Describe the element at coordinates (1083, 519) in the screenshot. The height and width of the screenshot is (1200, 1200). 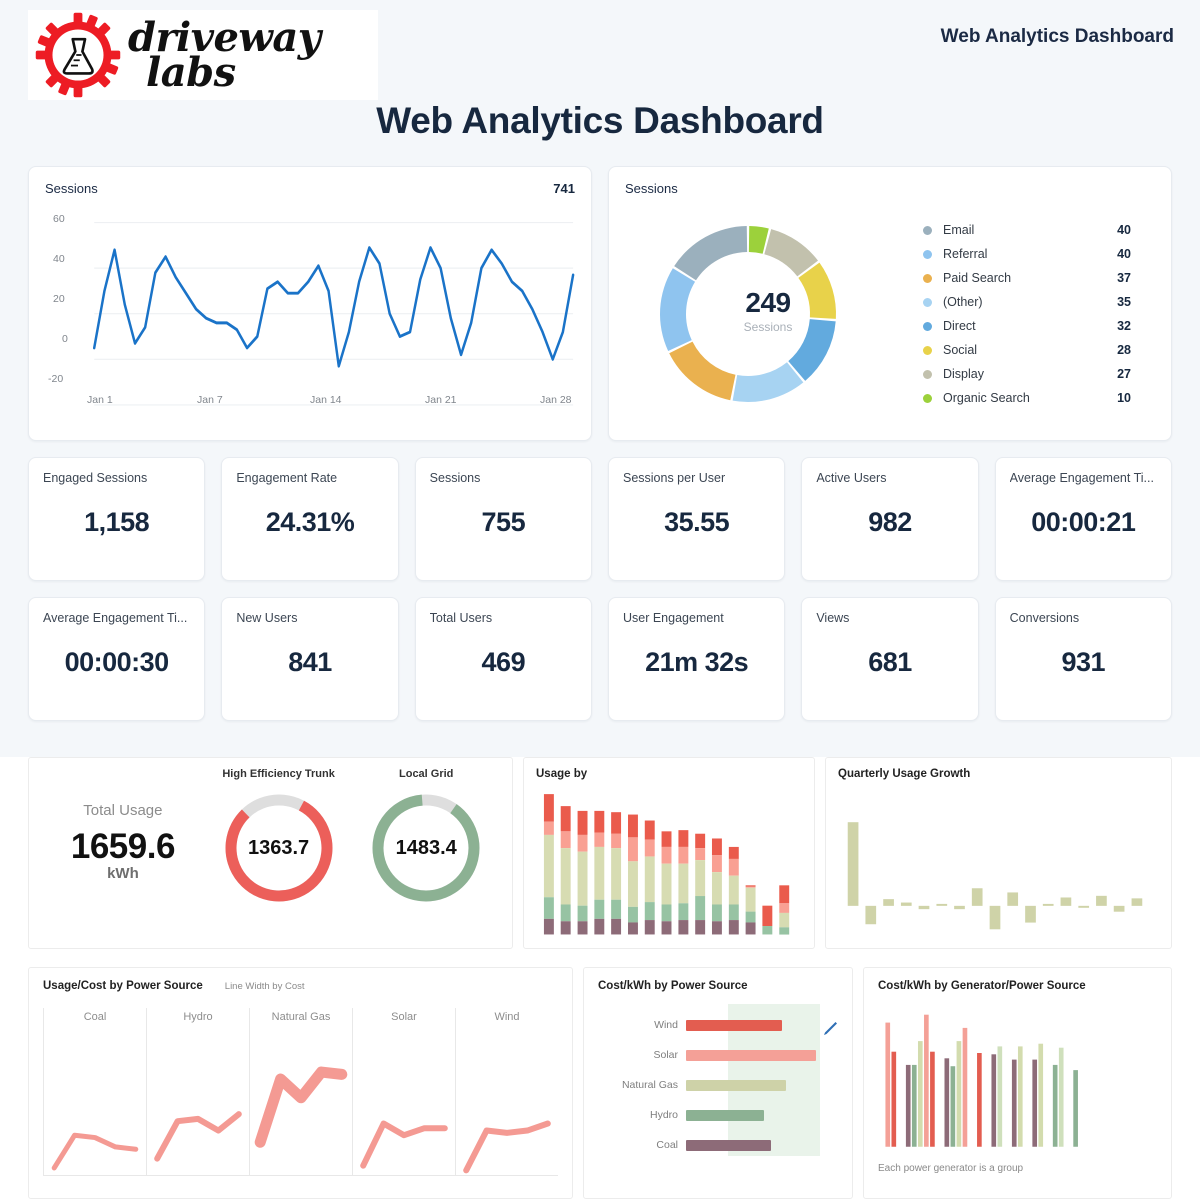
I see `kpi-card: Average Engagement Ti... 00:00:21` at that location.